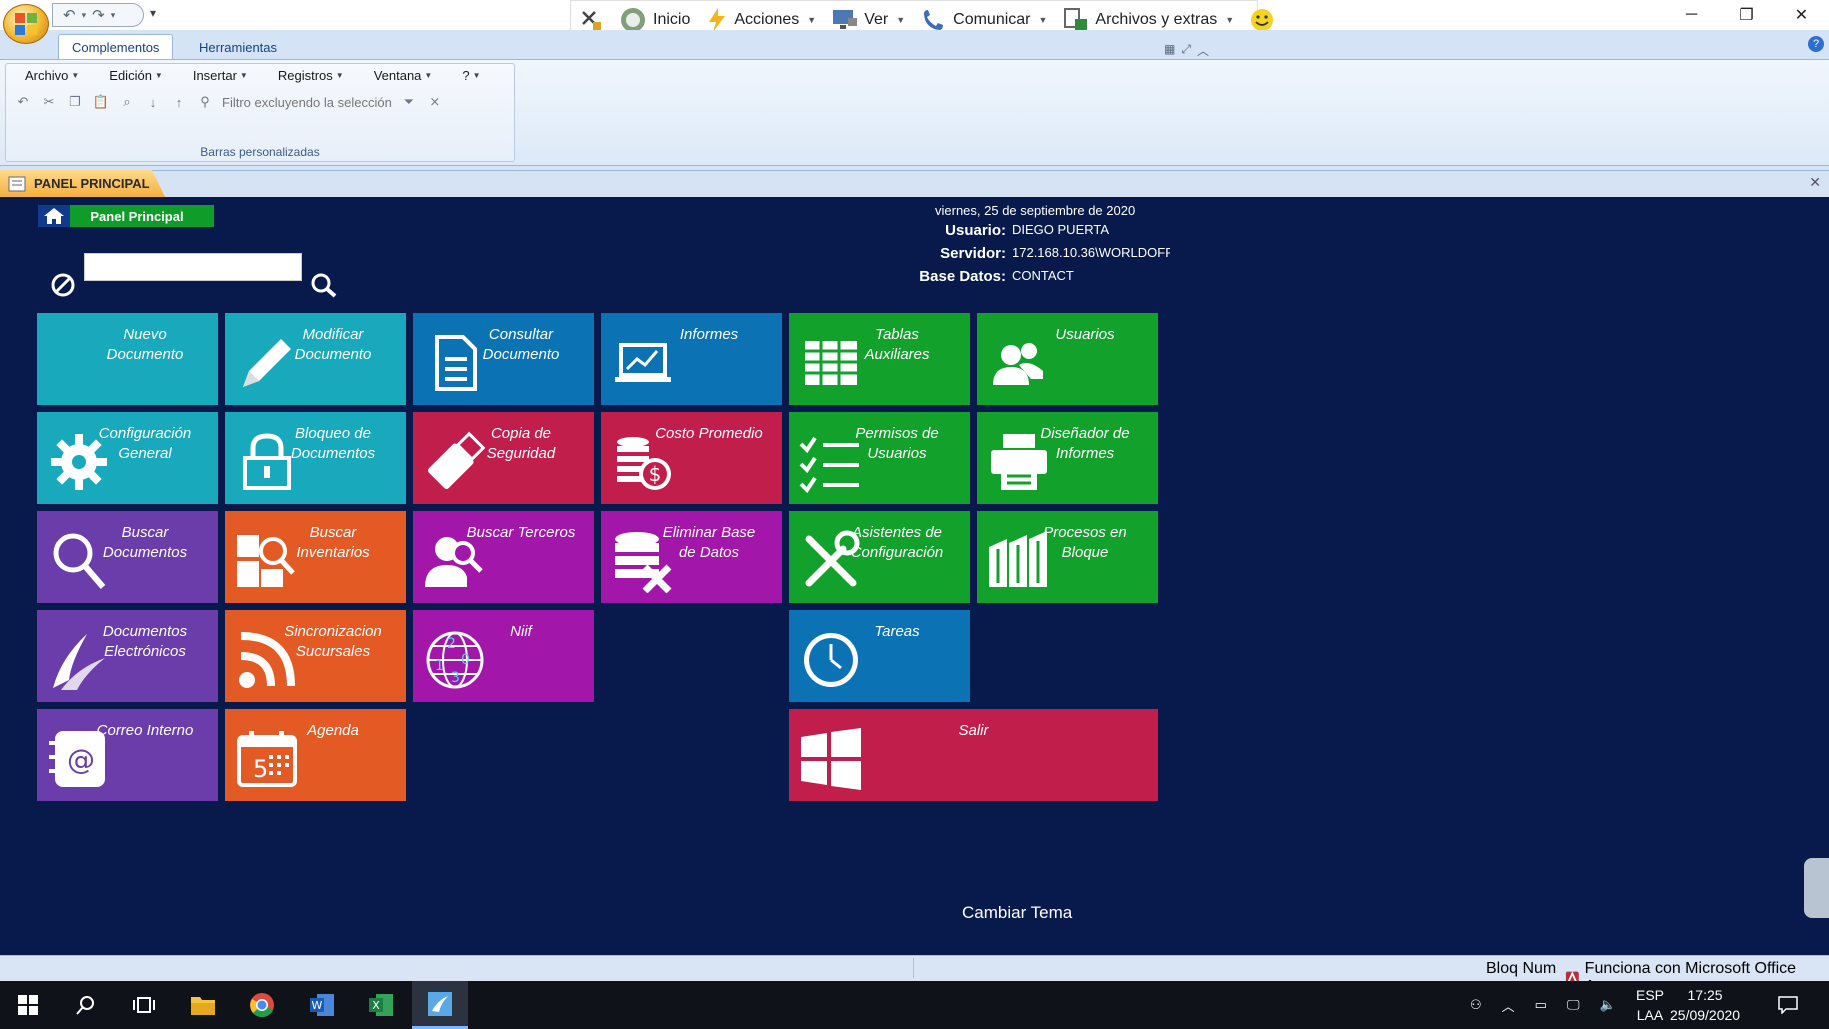 The image size is (1829, 1029). What do you see at coordinates (1067, 458) in the screenshot?
I see `tile-disenador-informes: Diseñador de Informes` at bounding box center [1067, 458].